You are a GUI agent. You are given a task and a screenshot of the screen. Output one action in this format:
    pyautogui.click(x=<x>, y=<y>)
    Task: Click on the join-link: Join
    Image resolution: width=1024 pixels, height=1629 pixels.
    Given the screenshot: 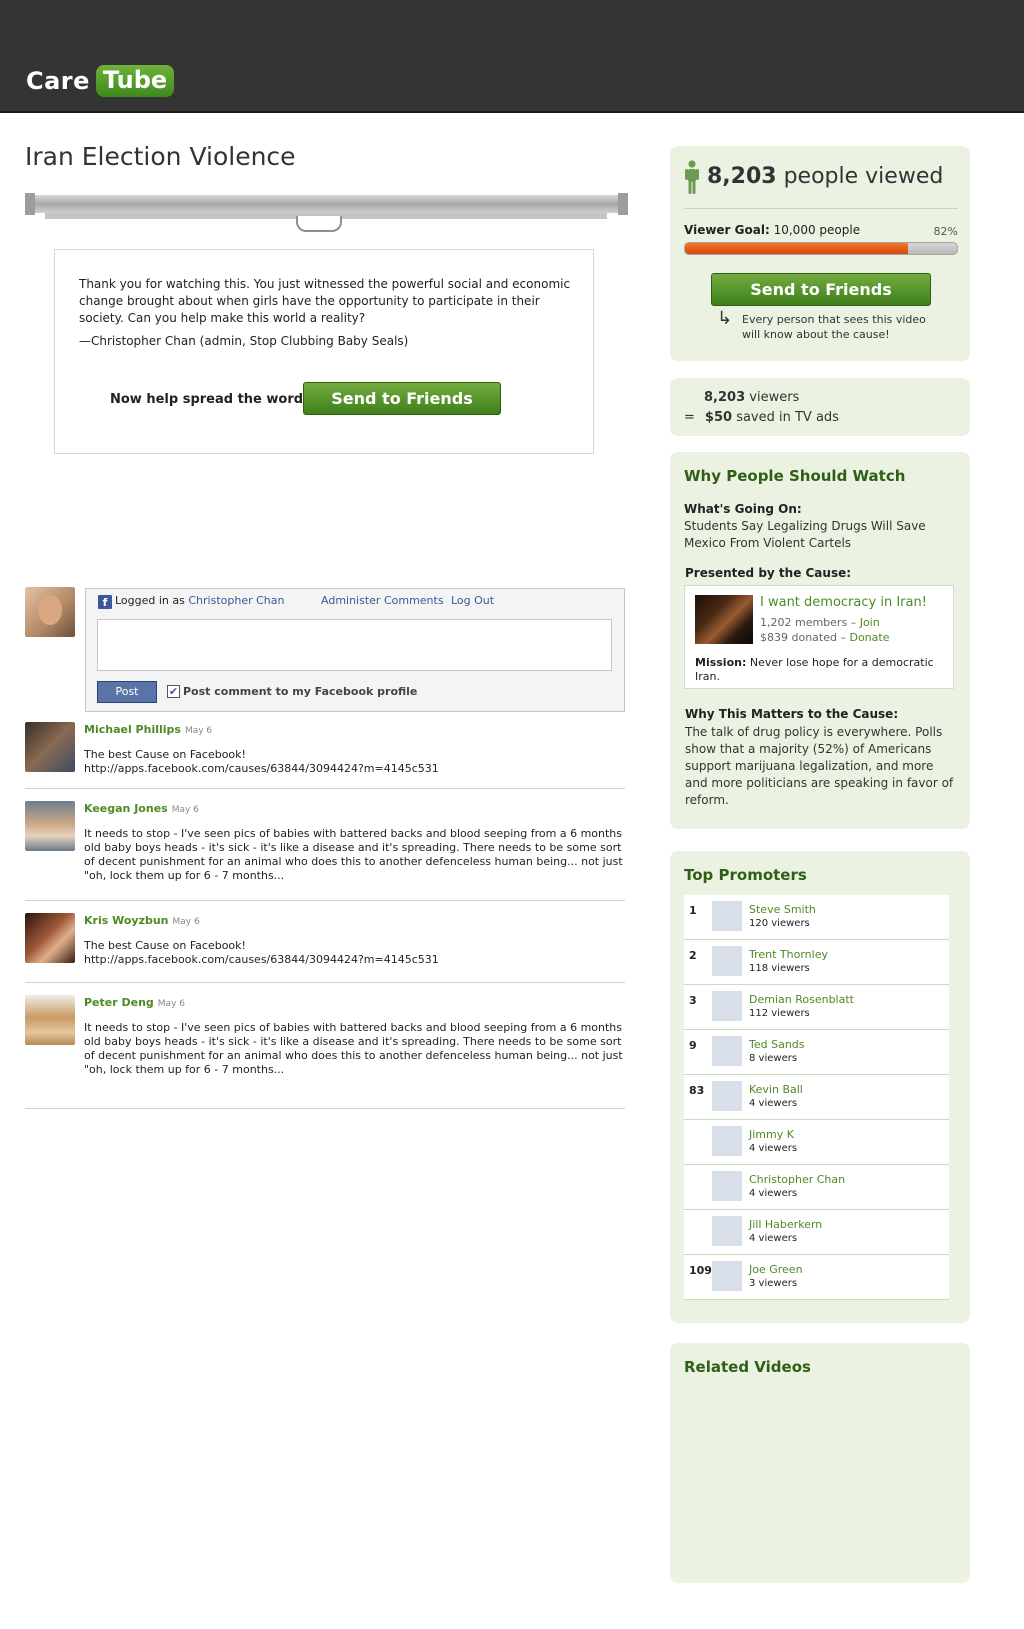 What is the action you would take?
    pyautogui.click(x=870, y=622)
    